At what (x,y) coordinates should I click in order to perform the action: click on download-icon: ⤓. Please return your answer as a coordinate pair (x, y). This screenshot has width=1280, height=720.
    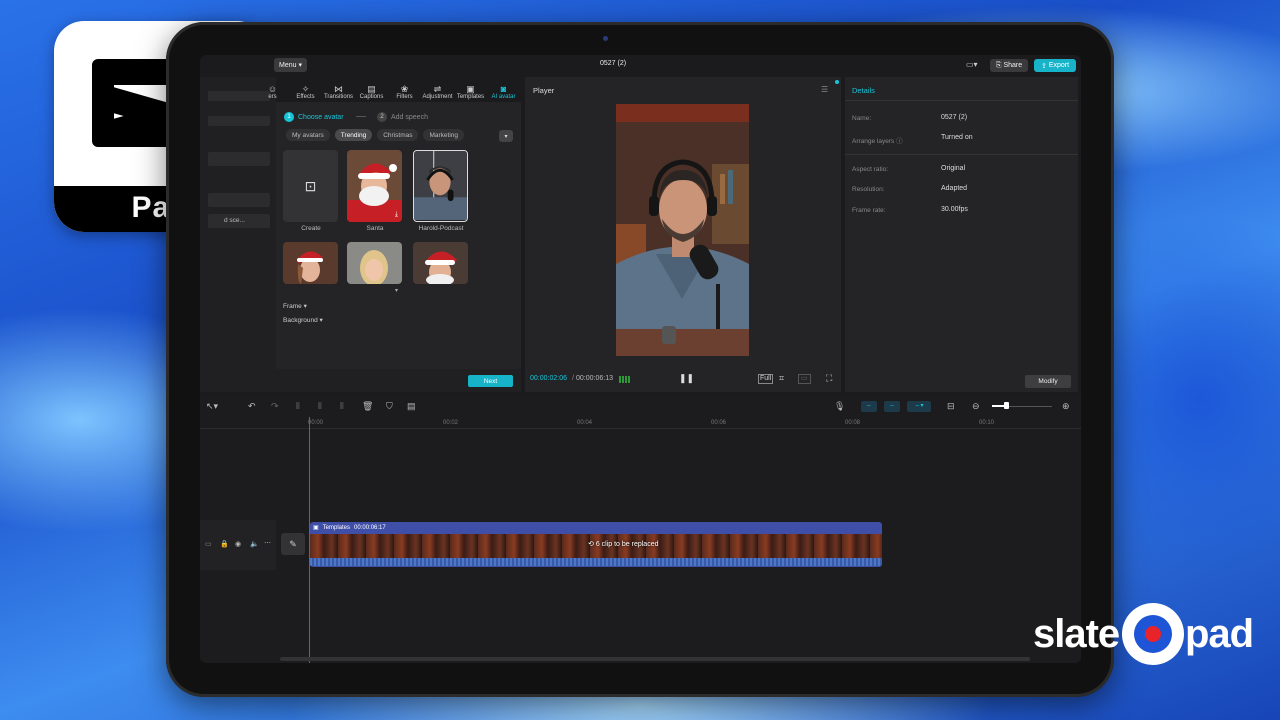
    Looking at the image, I should click on (396, 215).